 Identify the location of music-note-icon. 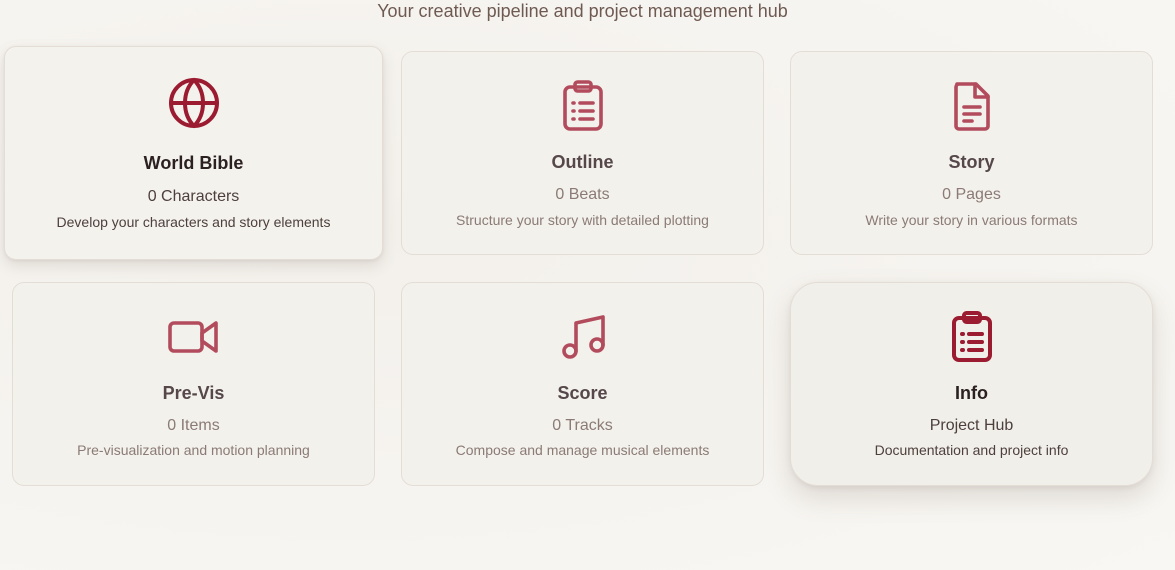
(583, 337).